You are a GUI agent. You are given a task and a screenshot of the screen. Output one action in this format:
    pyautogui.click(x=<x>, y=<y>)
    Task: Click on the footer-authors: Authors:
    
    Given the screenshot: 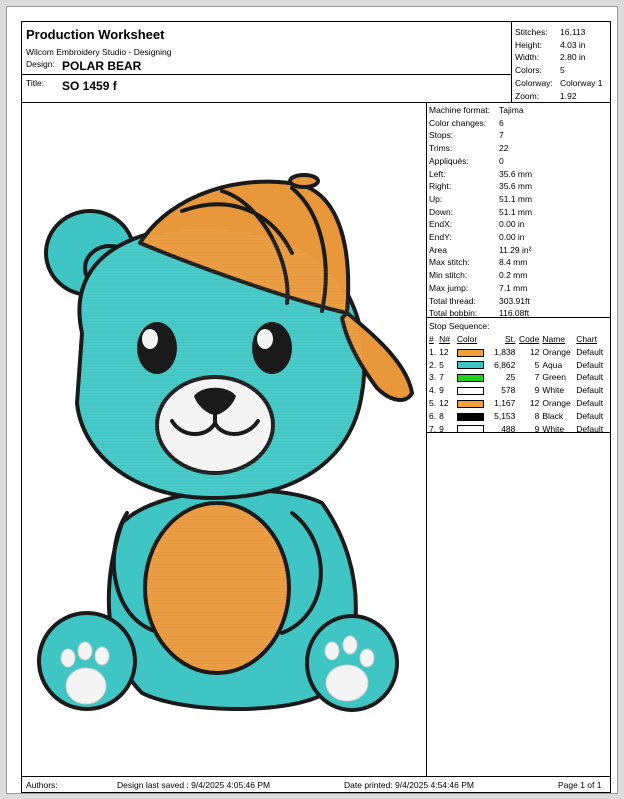 What is the action you would take?
    pyautogui.click(x=42, y=785)
    